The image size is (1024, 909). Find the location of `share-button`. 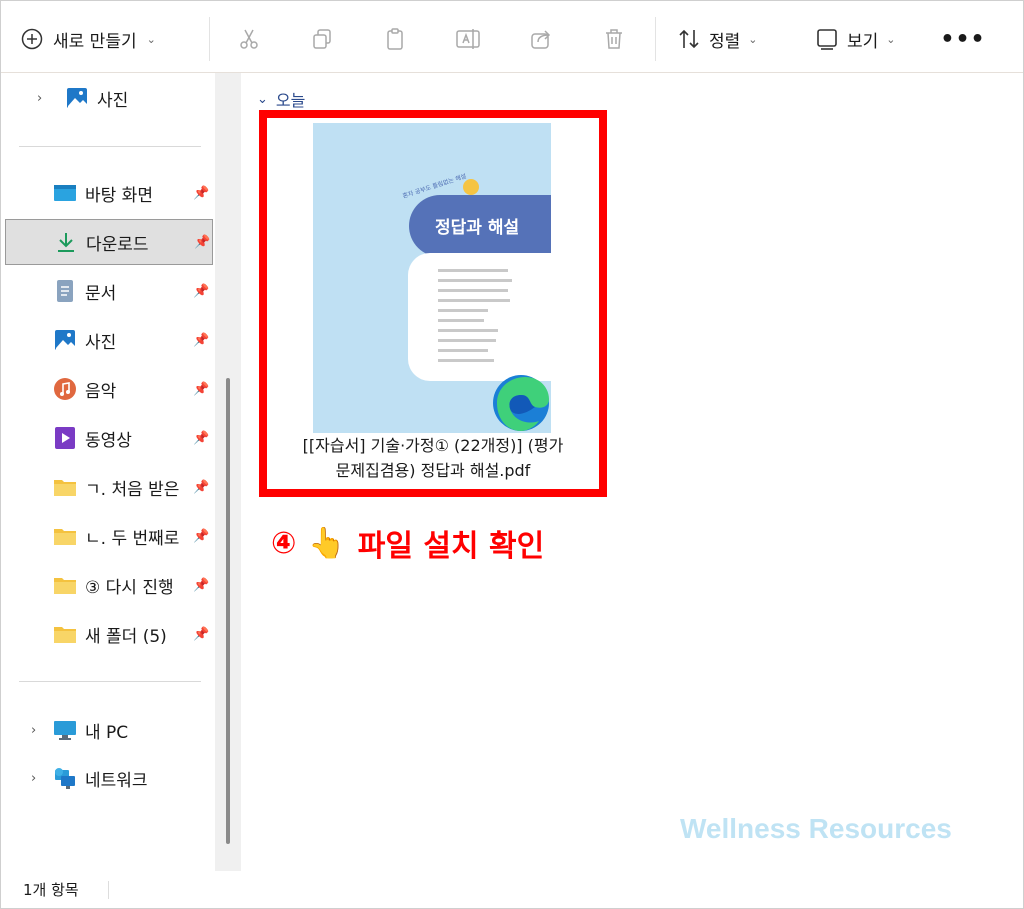

share-button is located at coordinates (541, 39).